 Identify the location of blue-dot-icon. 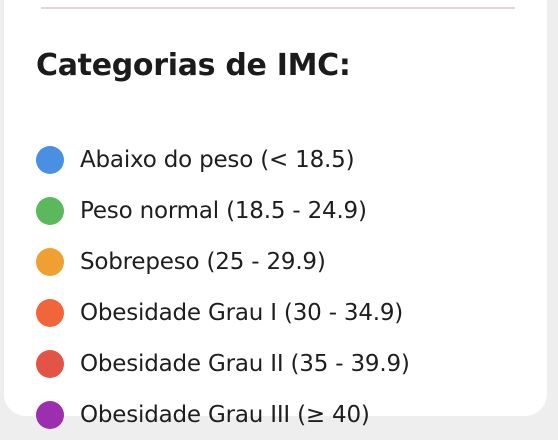
(50, 159).